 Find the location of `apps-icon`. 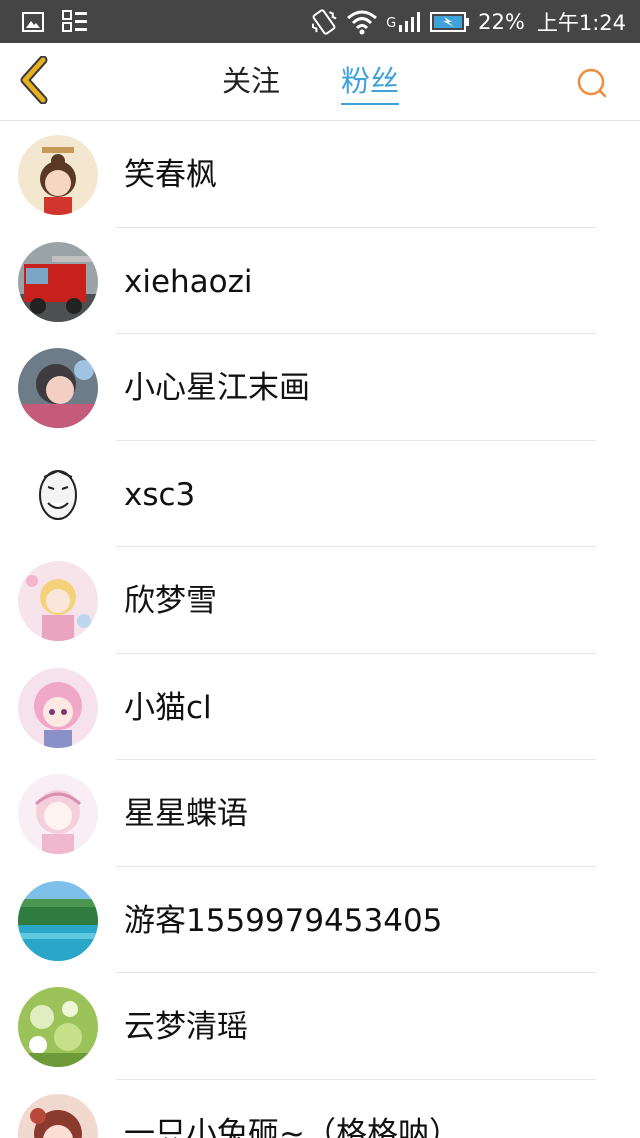

apps-icon is located at coordinates (75, 24).